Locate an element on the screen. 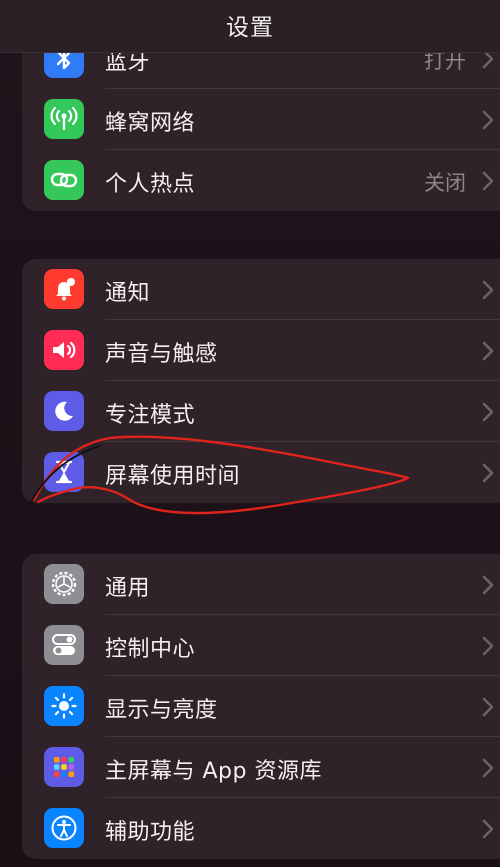  notification-bell-icon is located at coordinates (64, 289).